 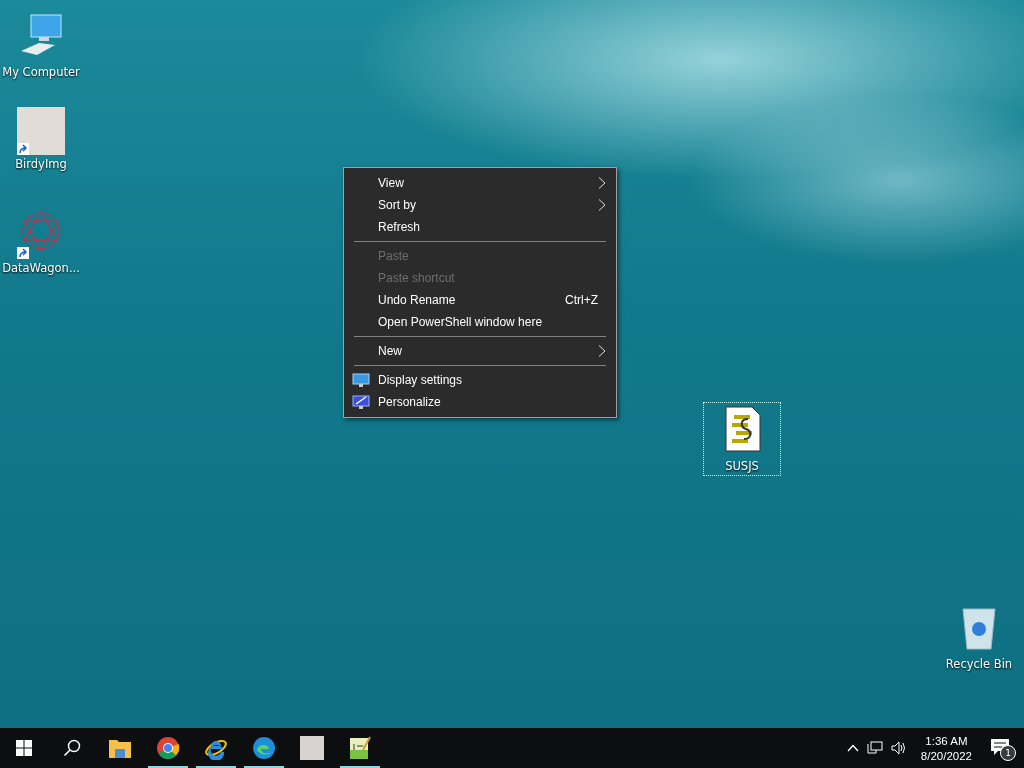 What do you see at coordinates (742, 466) in the screenshot?
I see `icon-label: SUSJS` at bounding box center [742, 466].